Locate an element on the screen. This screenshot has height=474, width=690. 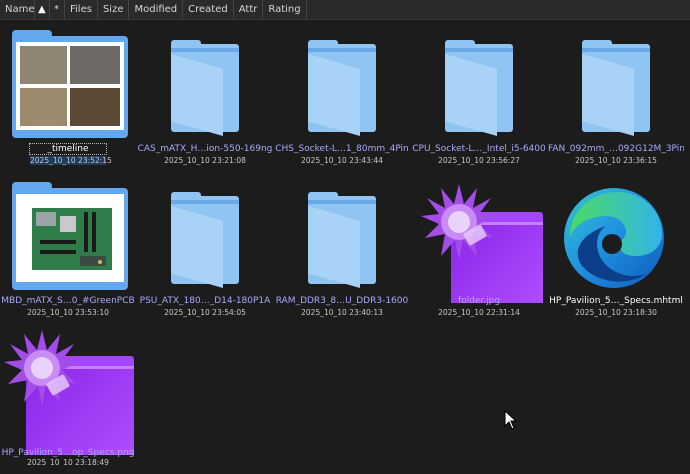
item-name: CPU_Socket-L…_Intel_i5-6400 is located at coordinates (479, 149).